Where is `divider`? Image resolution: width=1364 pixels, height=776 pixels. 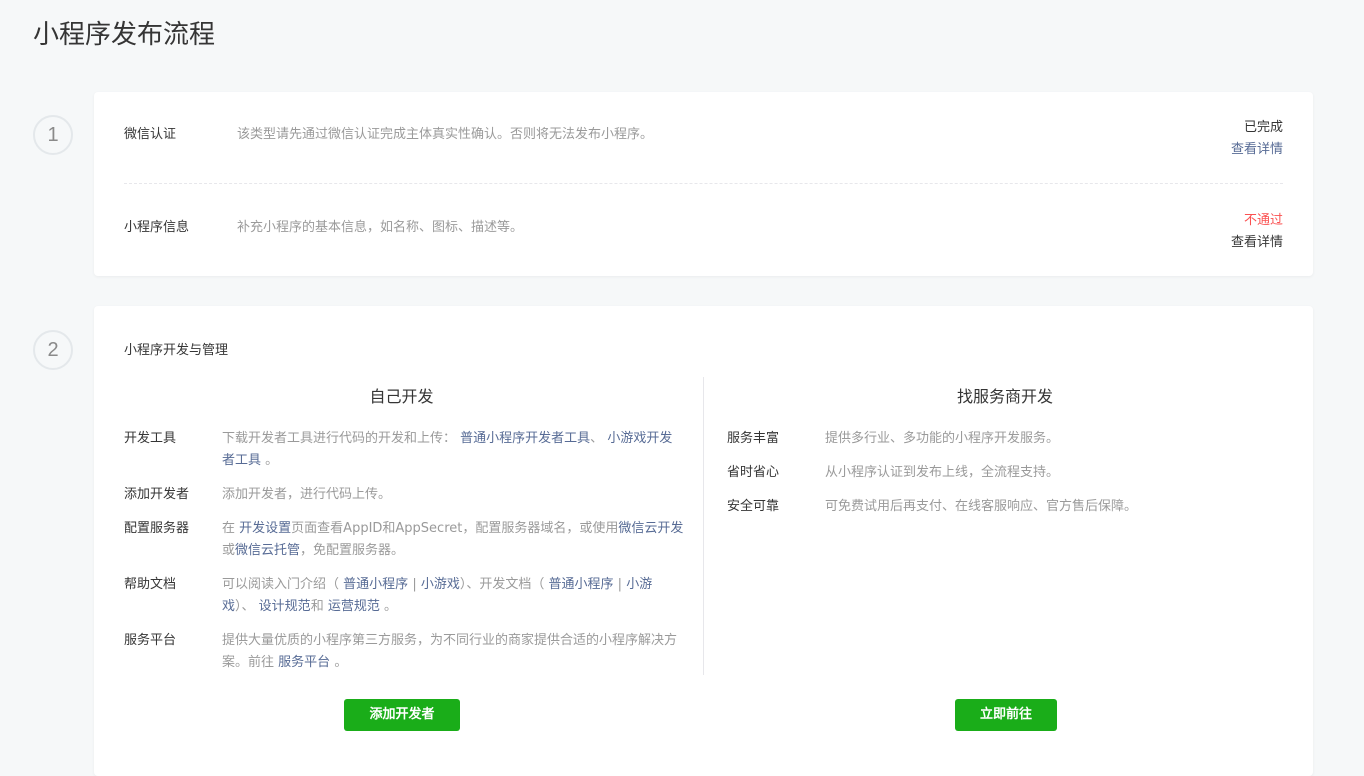 divider is located at coordinates (703, 183).